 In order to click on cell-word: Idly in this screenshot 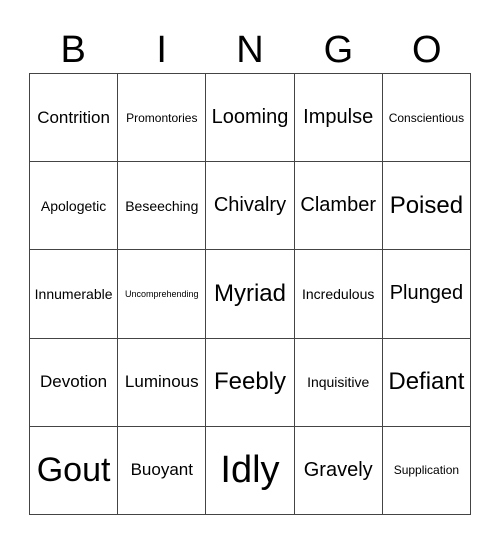, I will do `click(250, 469)`.